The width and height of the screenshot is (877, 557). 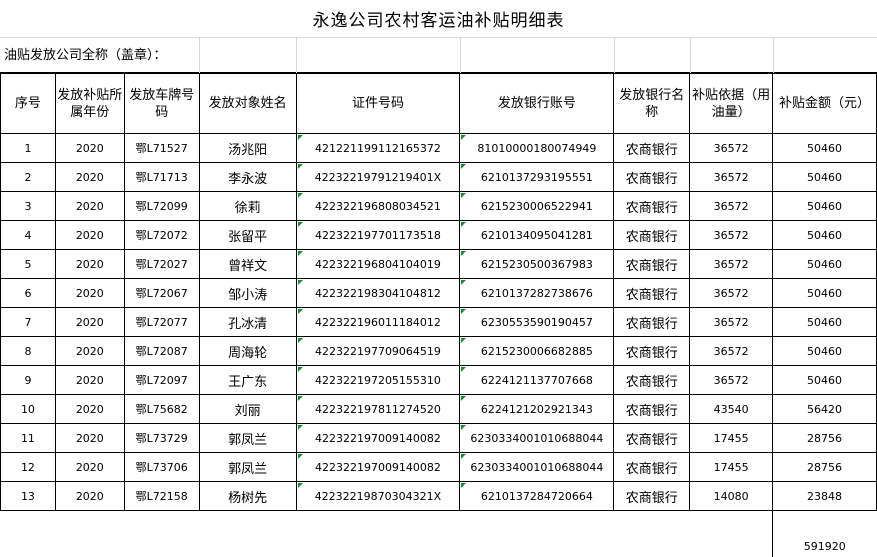 What do you see at coordinates (247, 409) in the screenshot?
I see `cell-name: 刘丽` at bounding box center [247, 409].